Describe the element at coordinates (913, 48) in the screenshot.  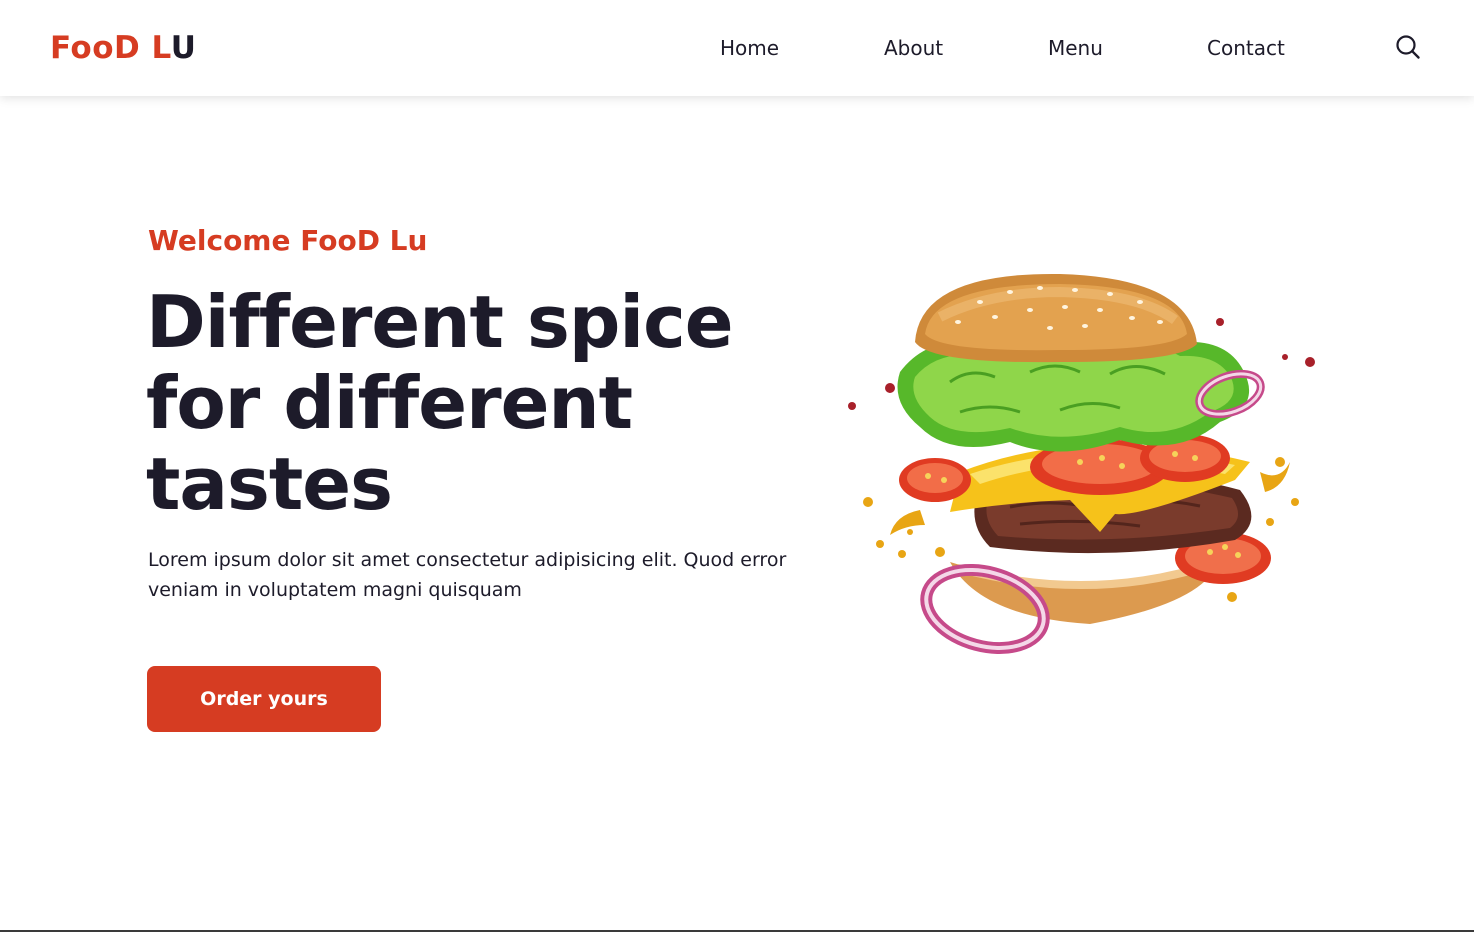
I see `nav-link-about: About` at that location.